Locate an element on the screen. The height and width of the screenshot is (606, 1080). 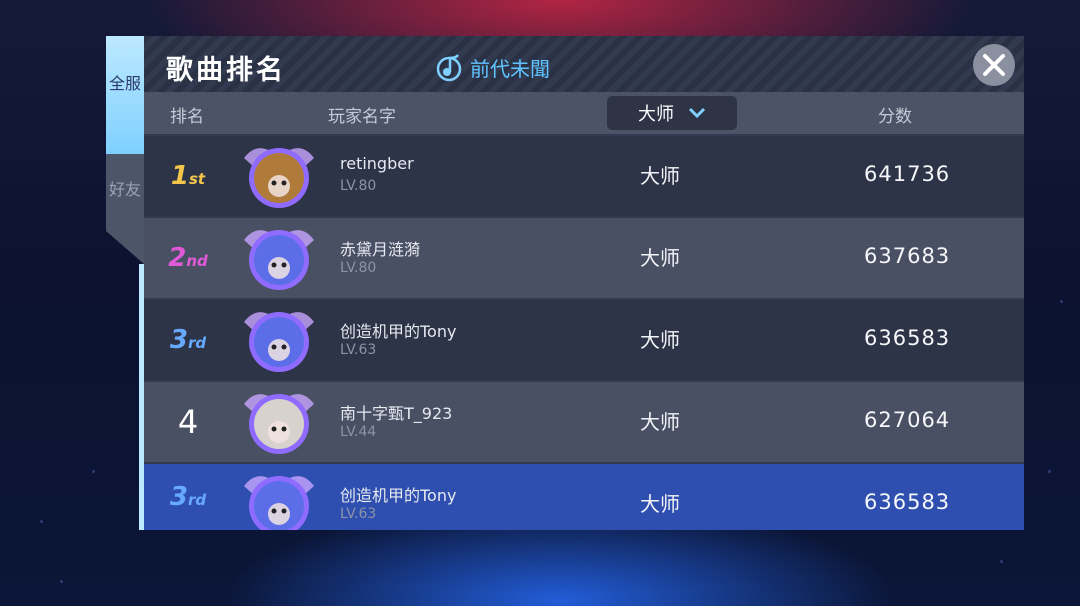
rank-badge: 1st is located at coordinates (188, 176).